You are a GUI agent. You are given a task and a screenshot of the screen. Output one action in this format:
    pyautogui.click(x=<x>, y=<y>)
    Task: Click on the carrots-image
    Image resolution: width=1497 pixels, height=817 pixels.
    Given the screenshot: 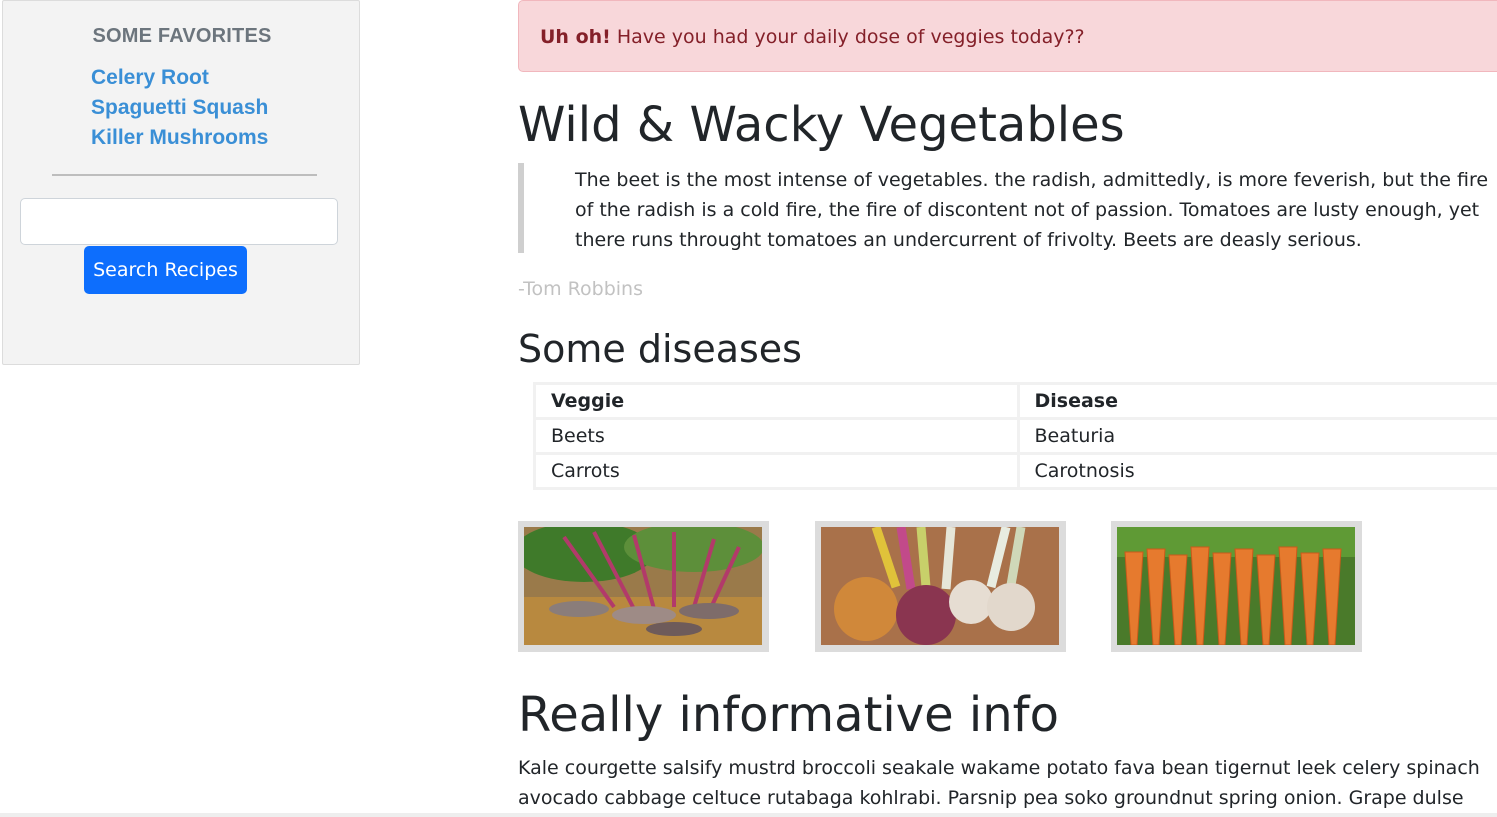 What is the action you would take?
    pyautogui.click(x=1236, y=586)
    